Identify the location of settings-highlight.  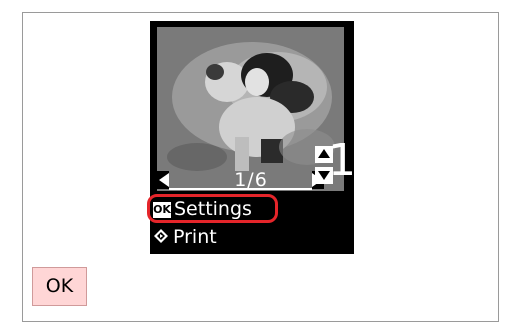
(212, 208).